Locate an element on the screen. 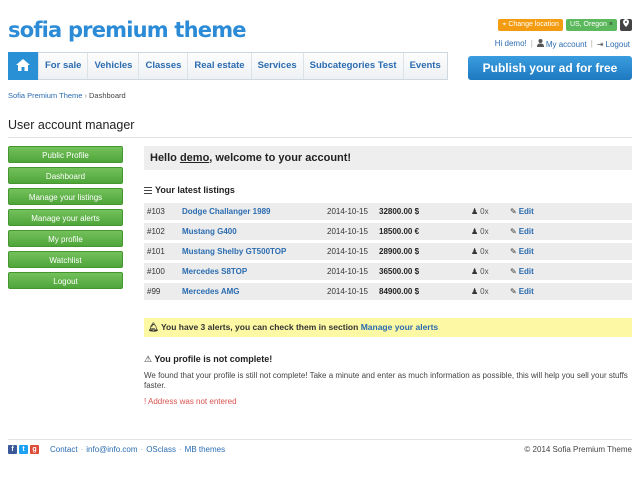 The image size is (640, 480). twitter-icon: t is located at coordinates (23, 449).